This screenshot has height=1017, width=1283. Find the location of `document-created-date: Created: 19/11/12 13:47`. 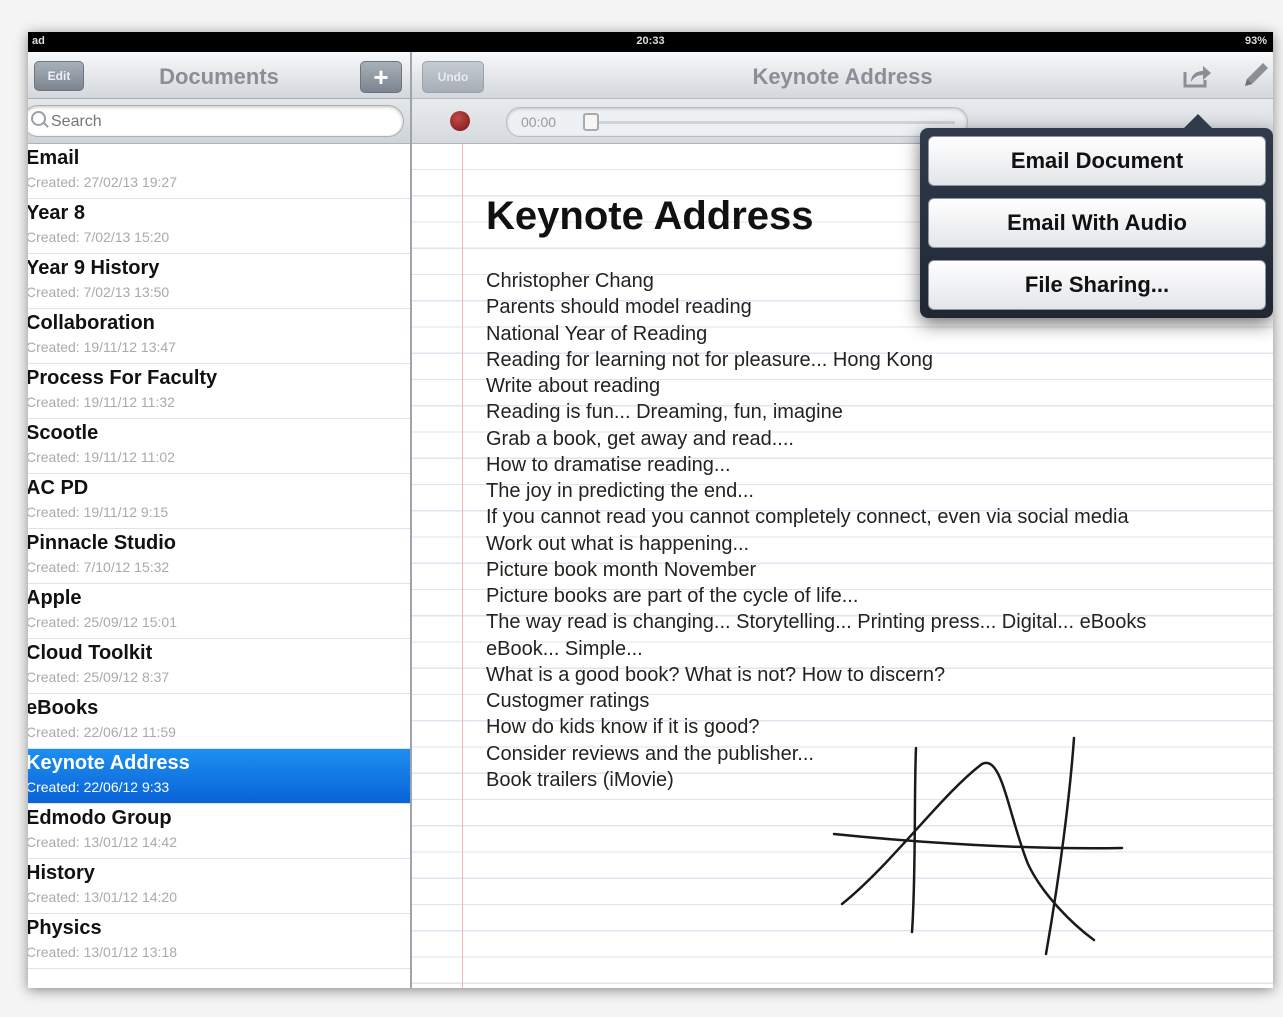

document-created-date: Created: 19/11/12 13:47 is located at coordinates (102, 347).